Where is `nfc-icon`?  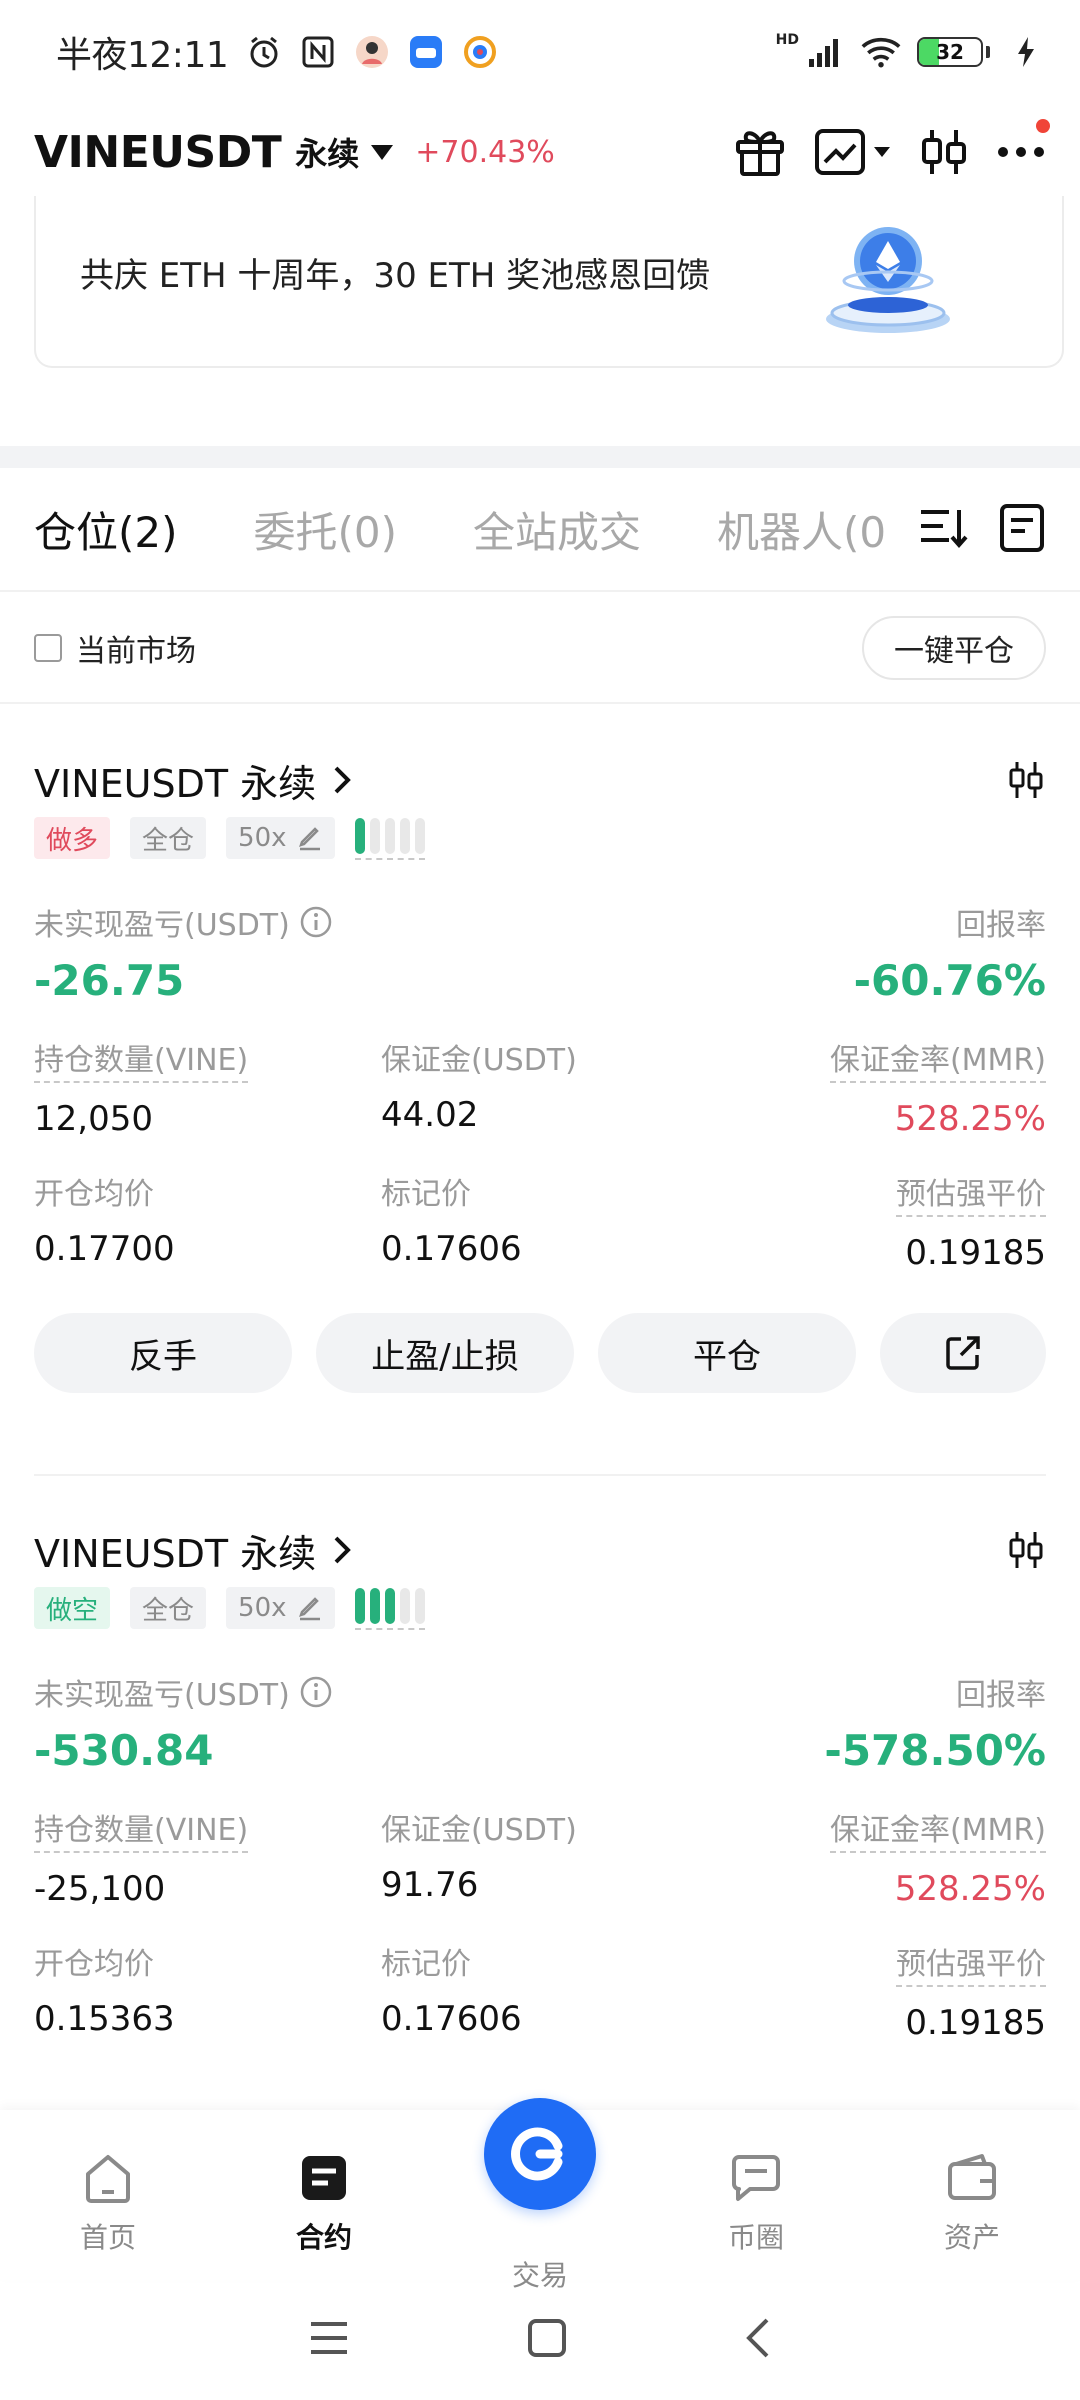
nfc-icon is located at coordinates (318, 52).